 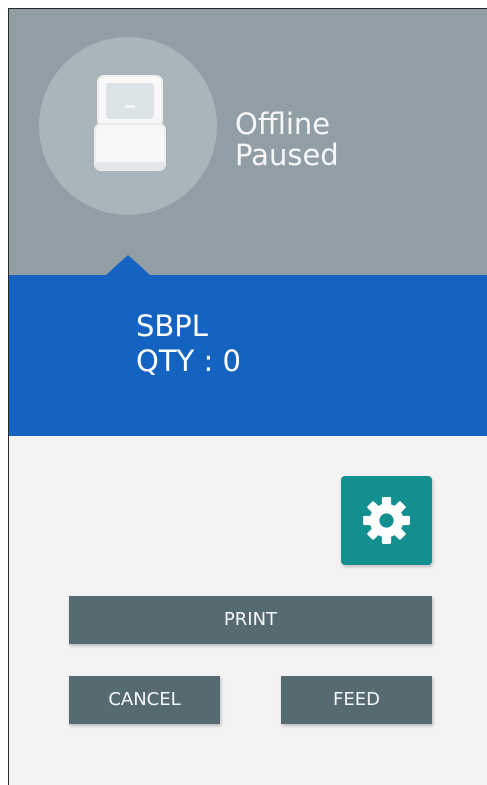 What do you see at coordinates (250, 620) in the screenshot?
I see `print-button: PRINT` at bounding box center [250, 620].